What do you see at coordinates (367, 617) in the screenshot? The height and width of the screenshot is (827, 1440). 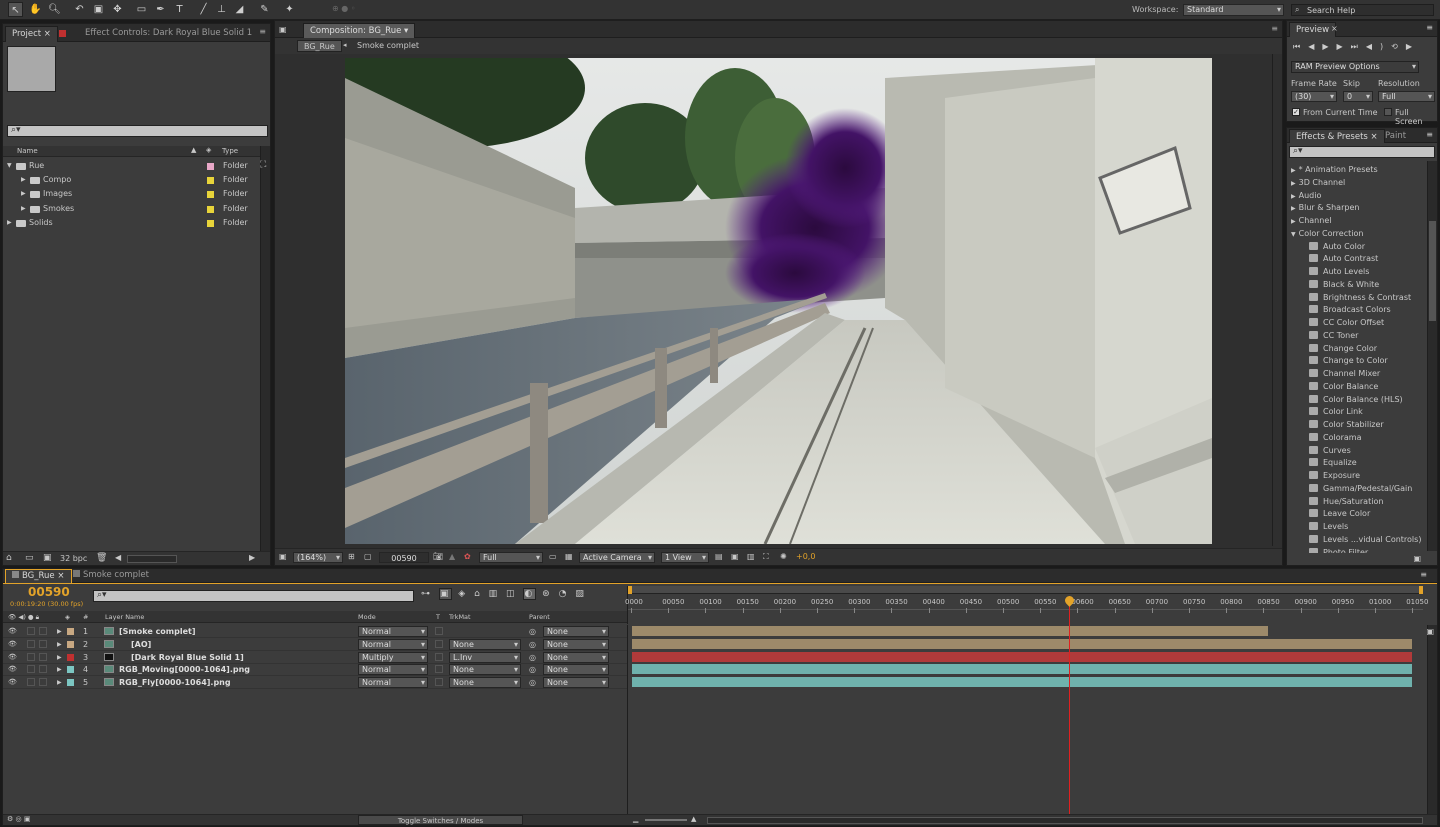 I see `col-mode: Mode` at bounding box center [367, 617].